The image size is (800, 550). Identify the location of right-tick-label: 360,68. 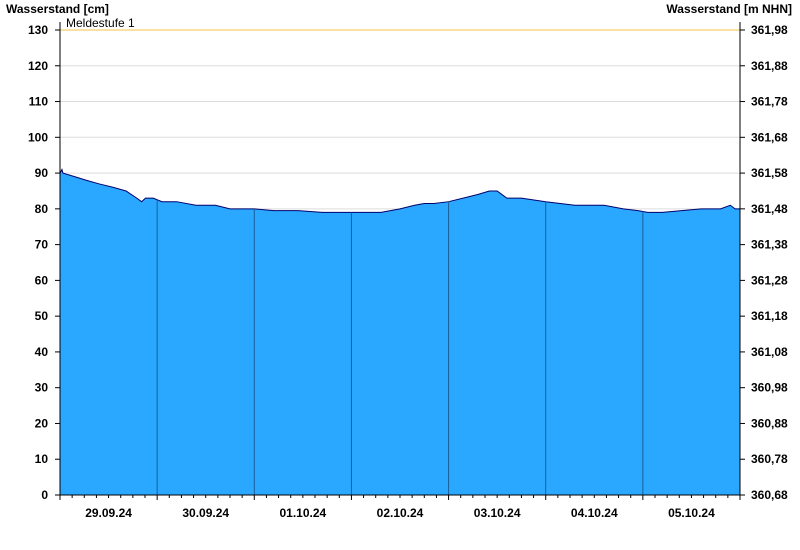
(769, 495).